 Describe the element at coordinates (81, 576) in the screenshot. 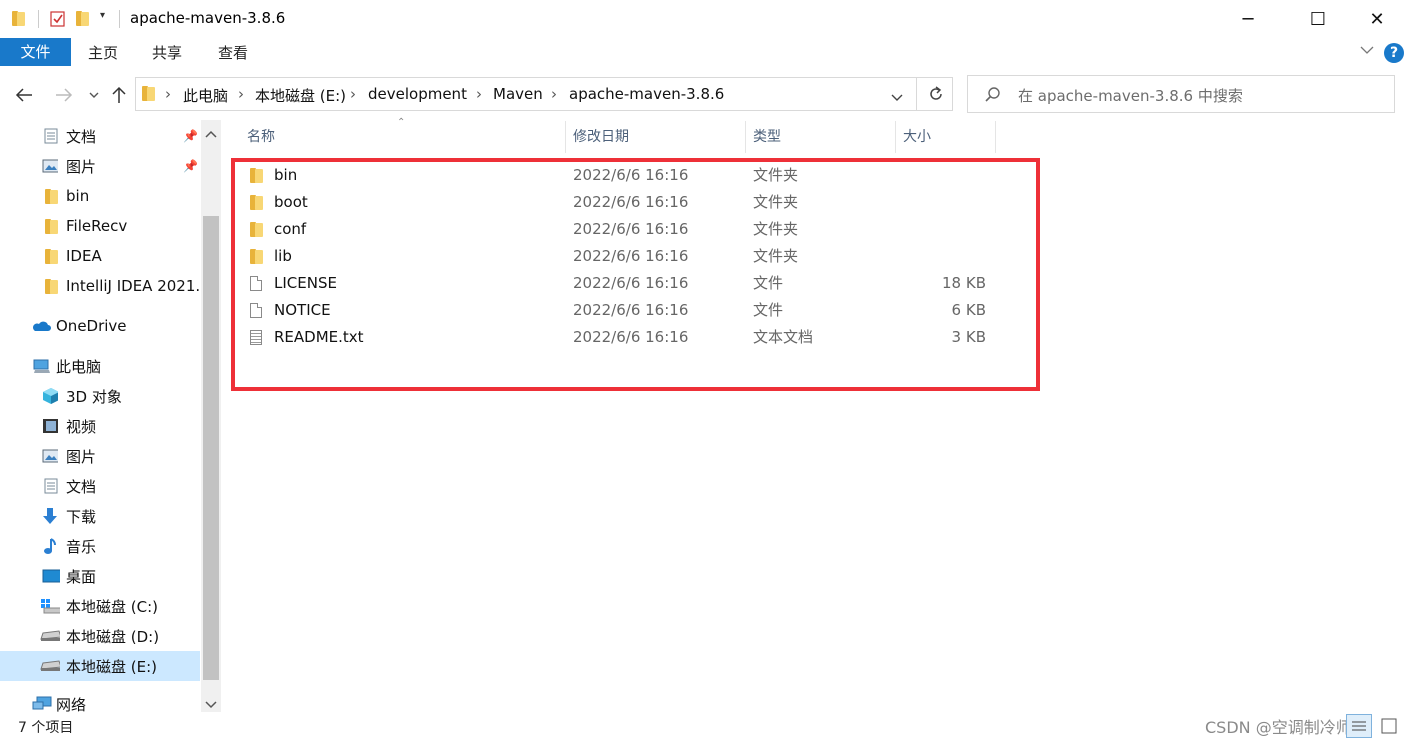

I see `sidebar-item-label: 桌面` at that location.